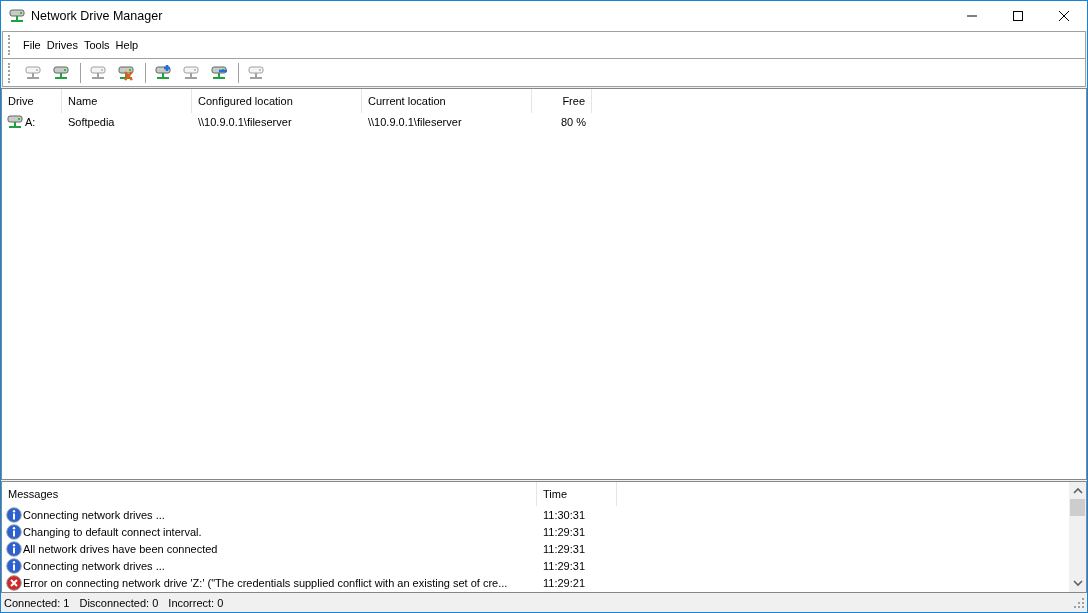 This screenshot has width=1088, height=613. Describe the element at coordinates (1077, 537) in the screenshot. I see `scrollbar` at that location.